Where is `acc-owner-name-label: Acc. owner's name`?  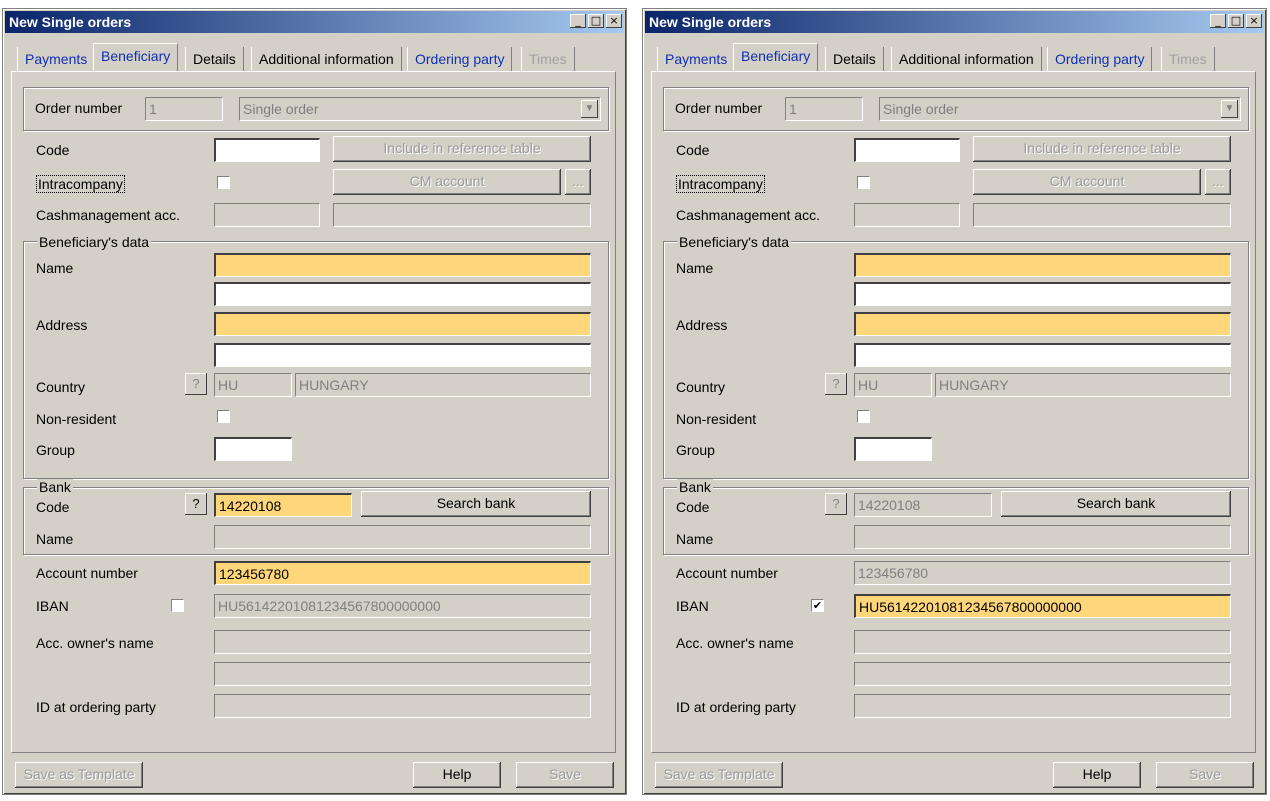 acc-owner-name-label: Acc. owner's name is located at coordinates (735, 643).